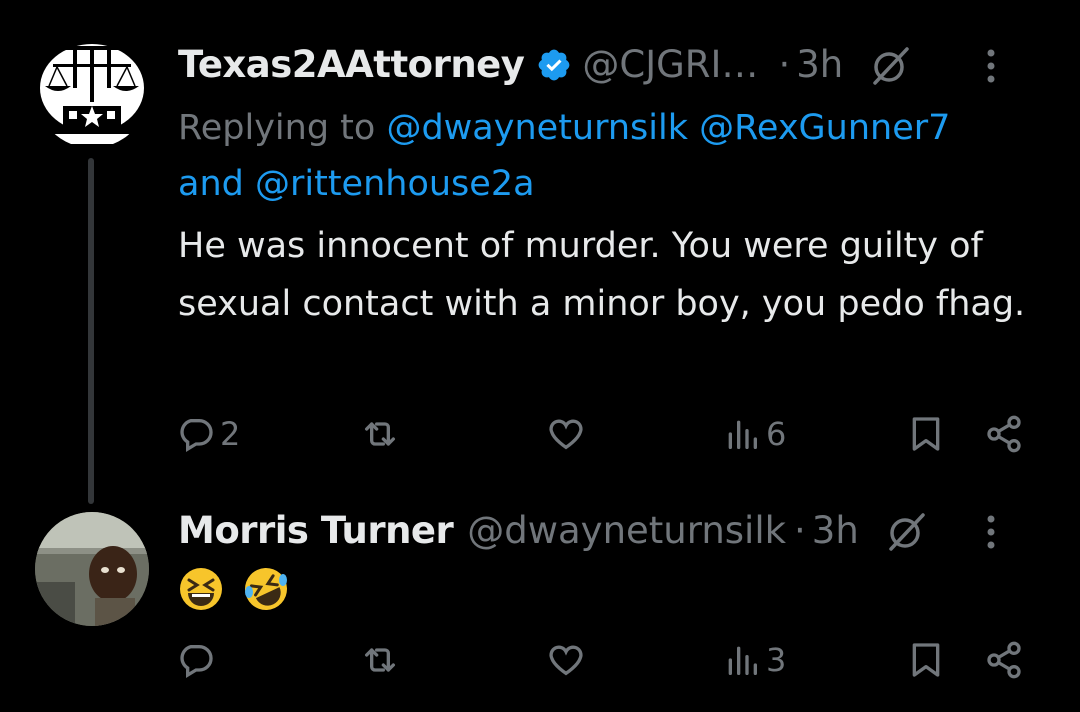 The height and width of the screenshot is (712, 1080). Describe the element at coordinates (201, 589) in the screenshot. I see `grinning-squinting-face-icon` at that location.